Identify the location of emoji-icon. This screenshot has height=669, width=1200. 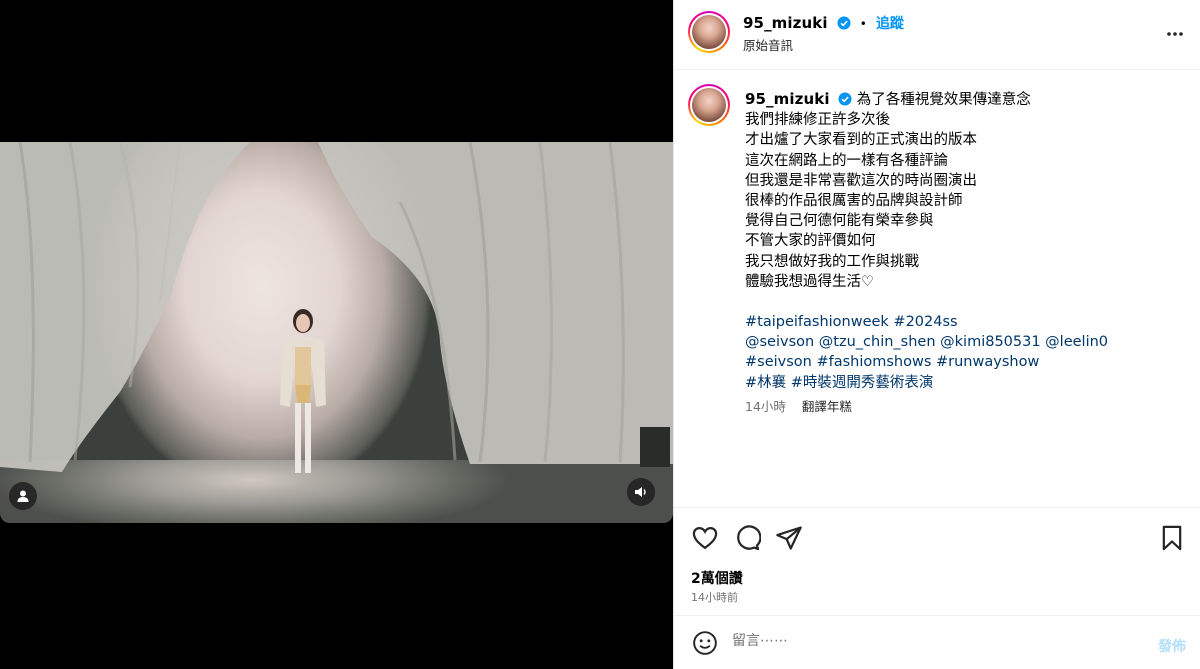
(705, 643).